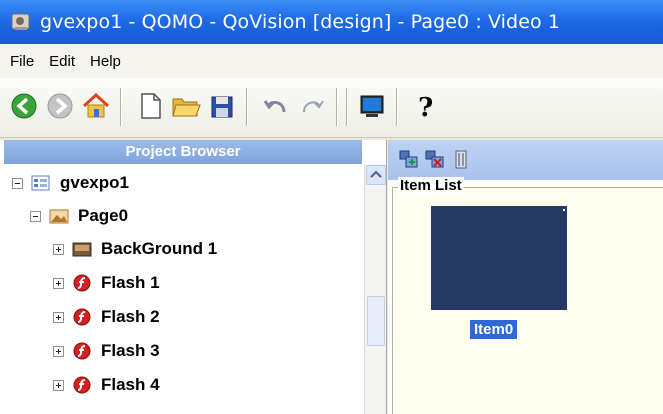 This screenshot has height=414, width=663. I want to click on home-icon, so click(96, 106).